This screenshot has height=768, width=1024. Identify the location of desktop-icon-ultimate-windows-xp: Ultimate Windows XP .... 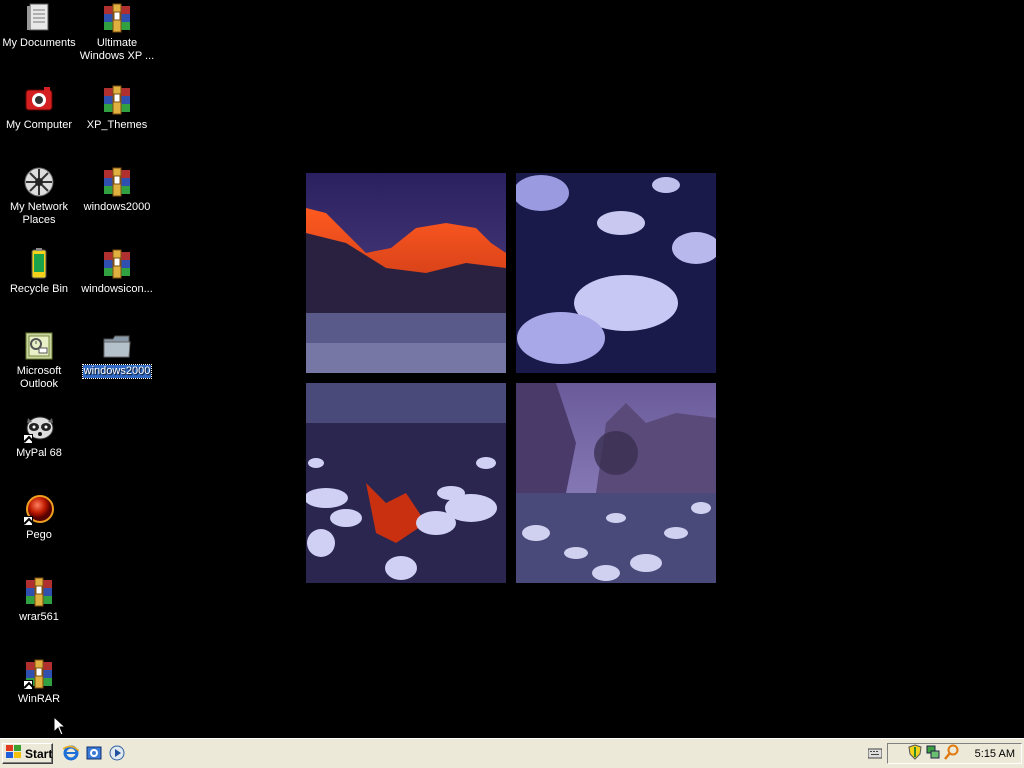
(117, 32).